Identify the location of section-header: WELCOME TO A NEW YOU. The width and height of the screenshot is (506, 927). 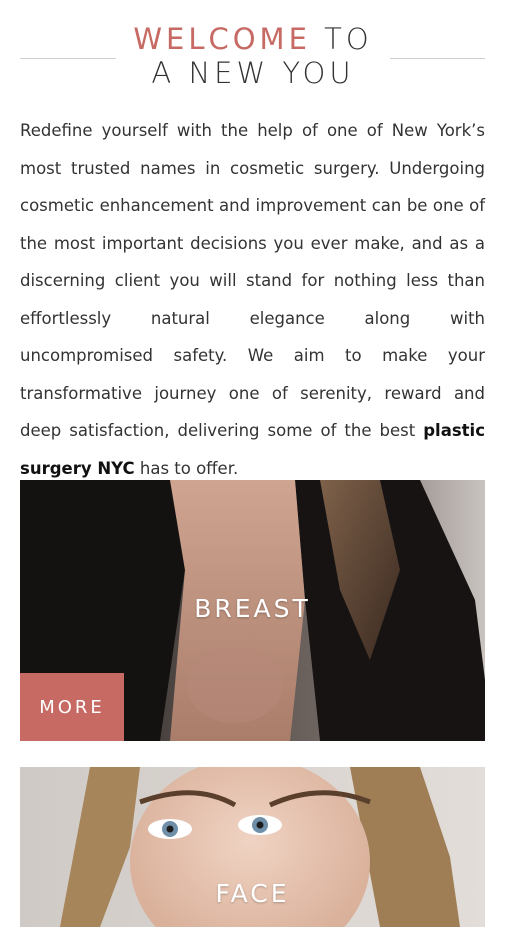
(253, 55).